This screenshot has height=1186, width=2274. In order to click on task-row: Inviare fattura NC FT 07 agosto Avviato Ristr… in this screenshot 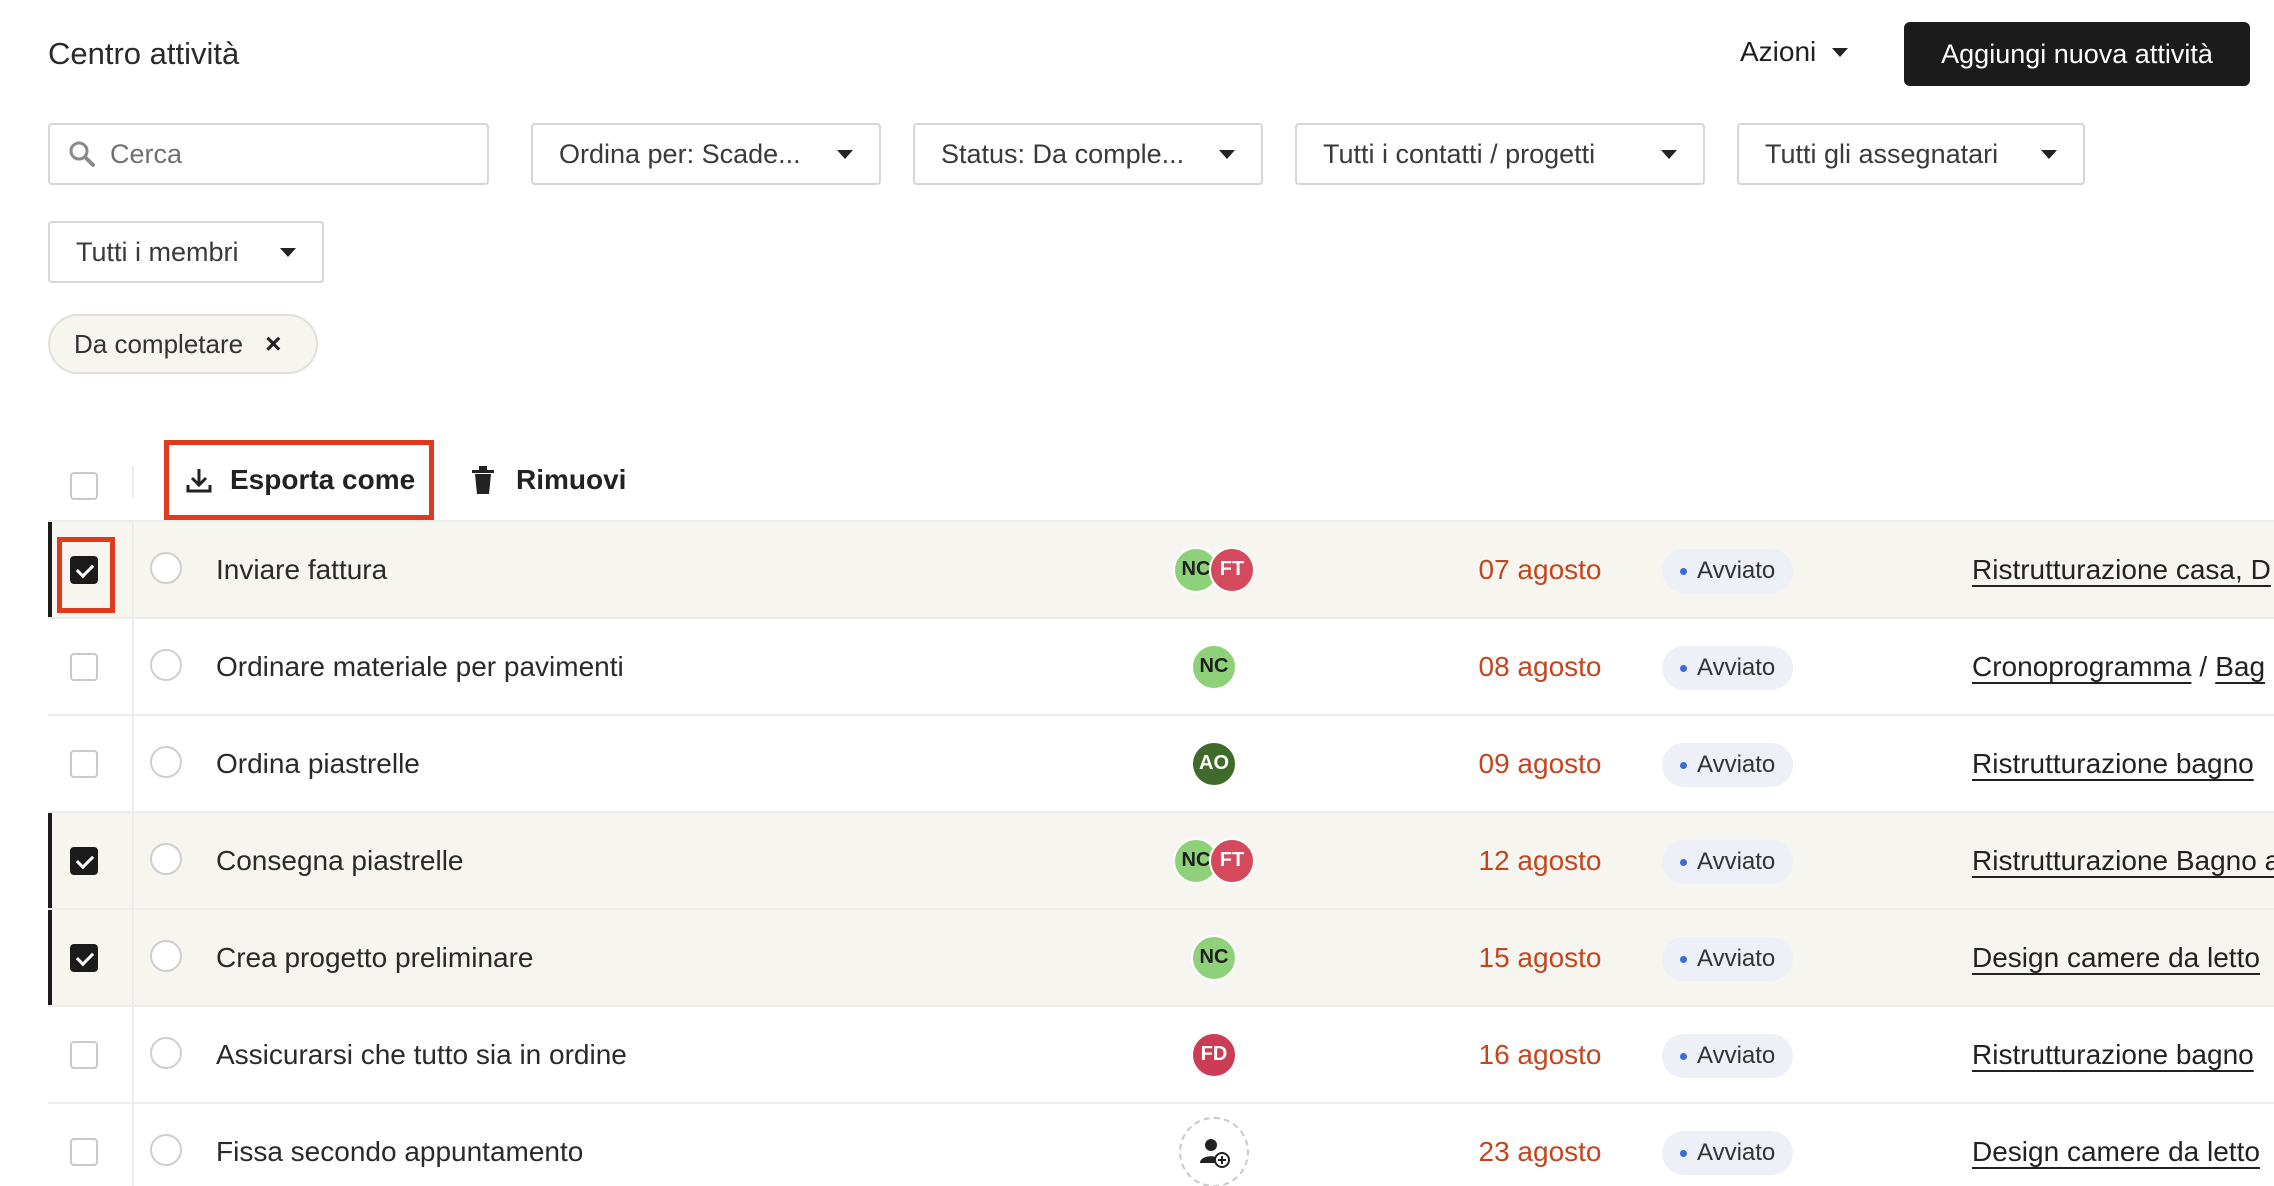, I will do `click(1161, 568)`.